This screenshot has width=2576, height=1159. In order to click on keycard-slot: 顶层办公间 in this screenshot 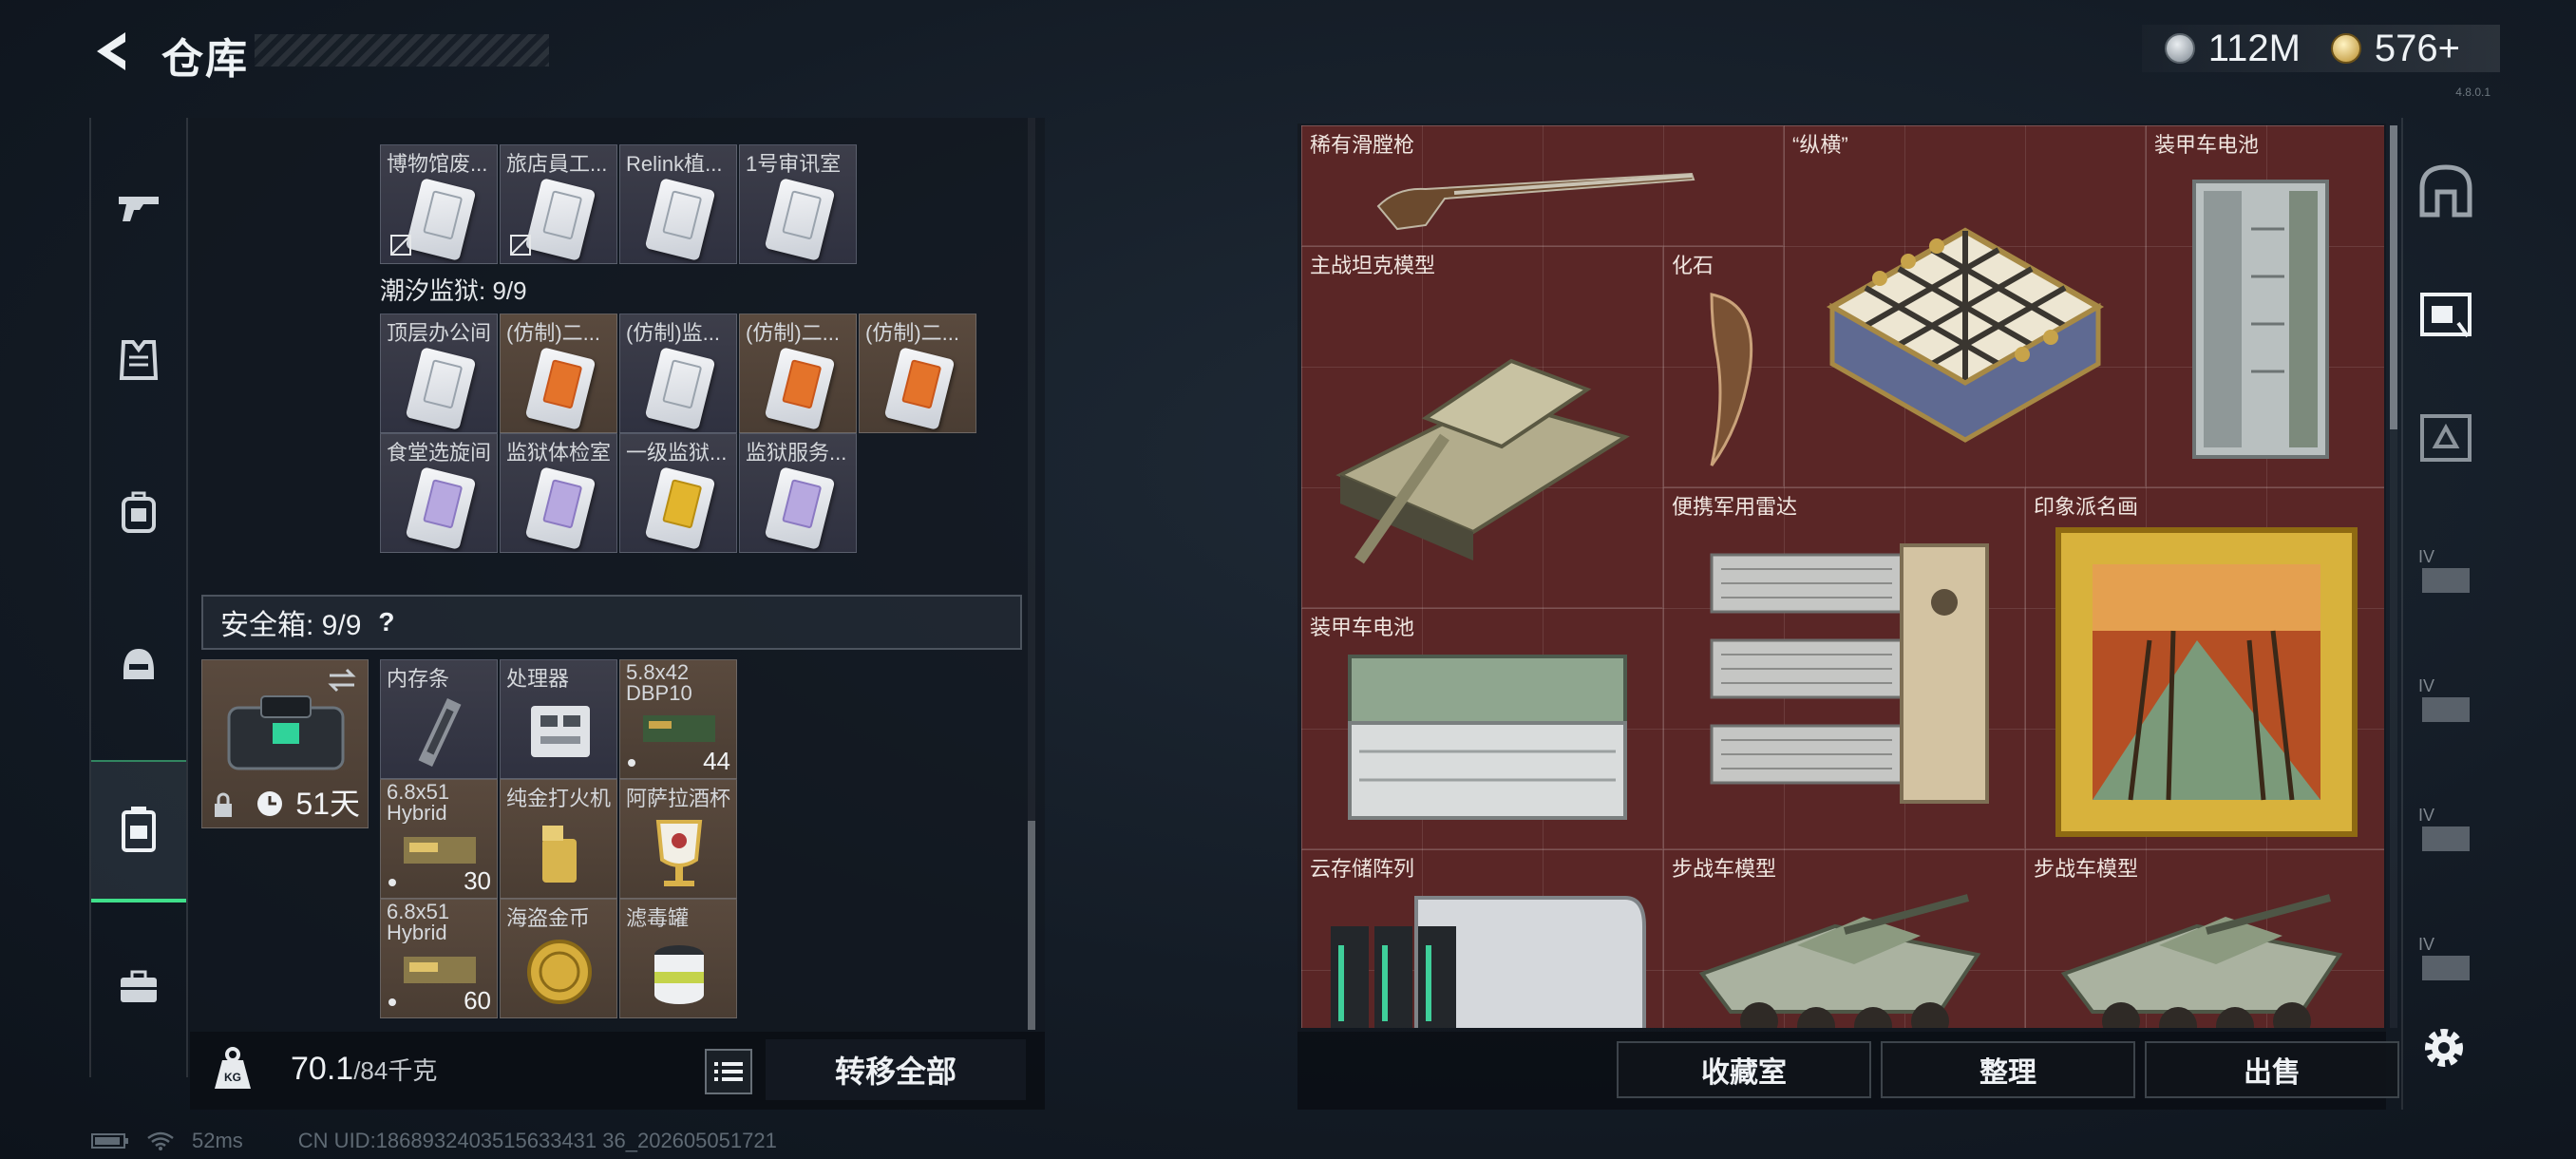, I will do `click(439, 373)`.